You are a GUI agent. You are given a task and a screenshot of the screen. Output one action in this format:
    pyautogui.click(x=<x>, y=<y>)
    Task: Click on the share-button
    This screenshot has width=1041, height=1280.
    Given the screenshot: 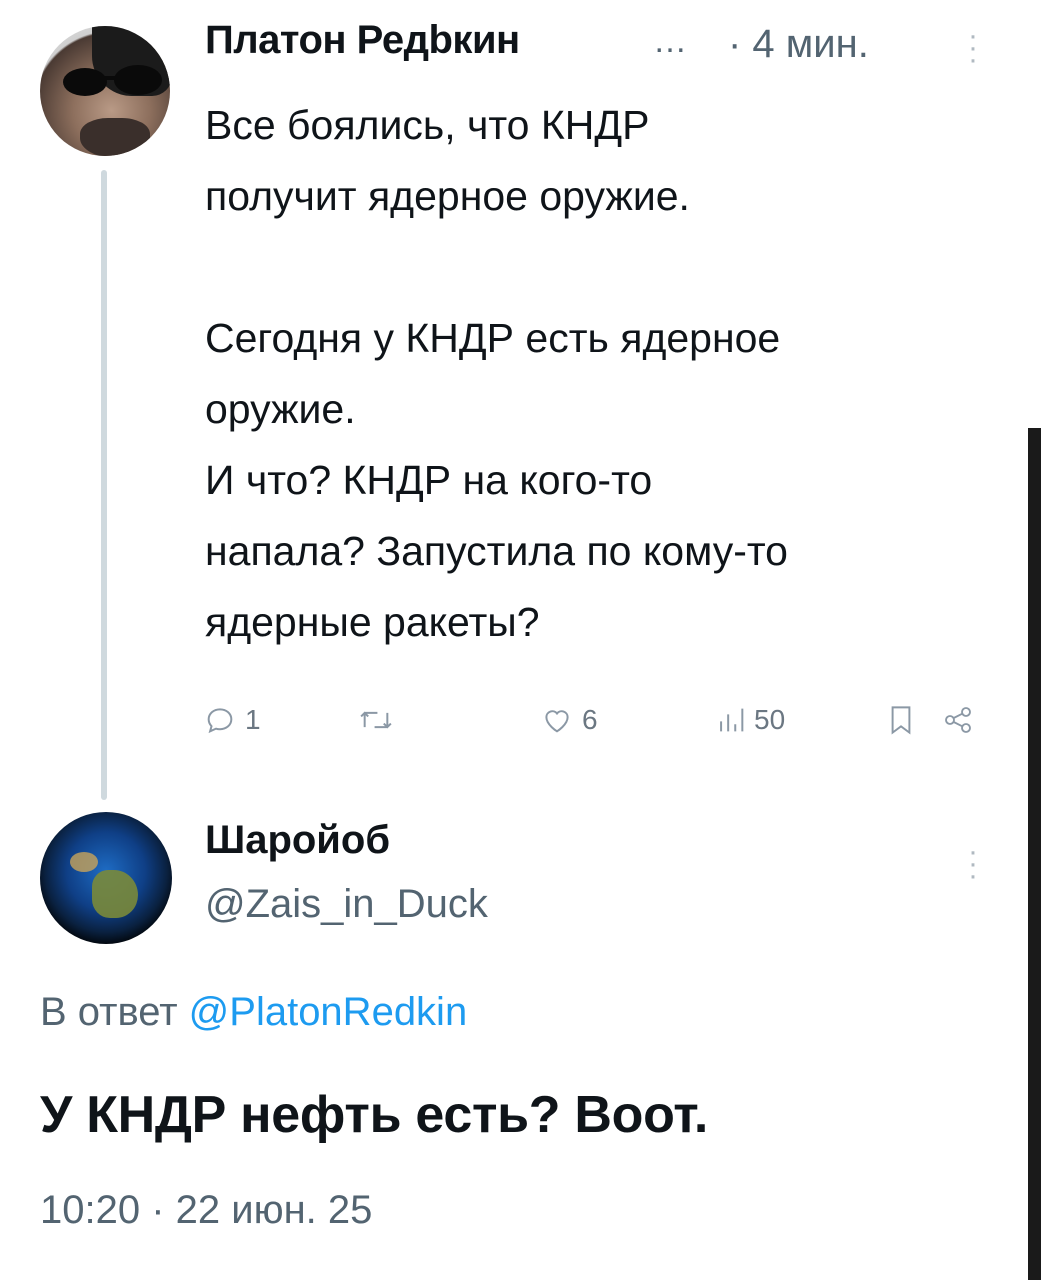 What is the action you would take?
    pyautogui.click(x=958, y=720)
    